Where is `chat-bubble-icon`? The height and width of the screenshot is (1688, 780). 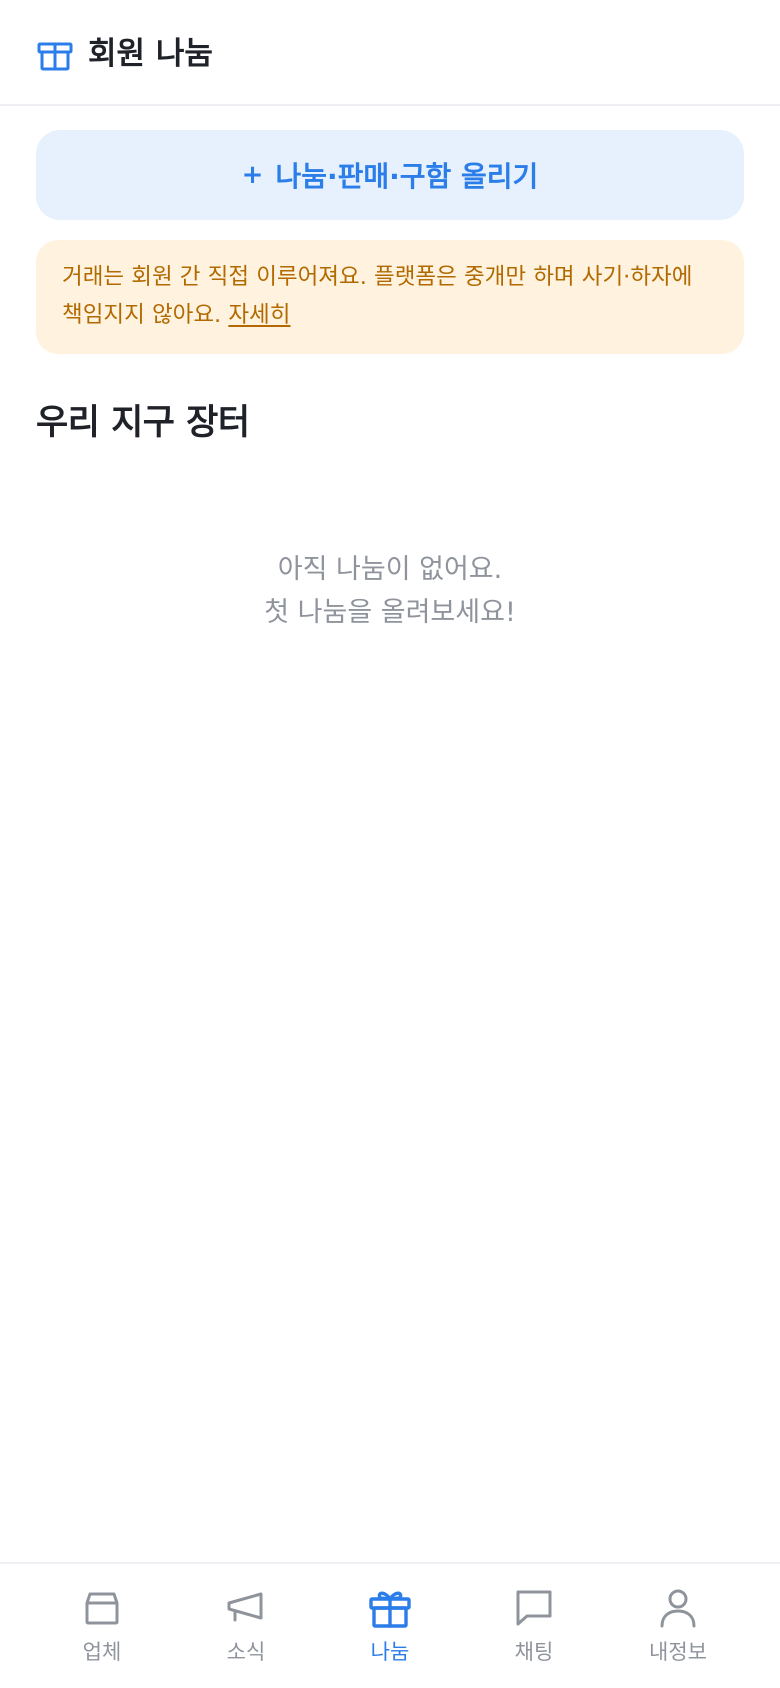
chat-bubble-icon is located at coordinates (534, 1608).